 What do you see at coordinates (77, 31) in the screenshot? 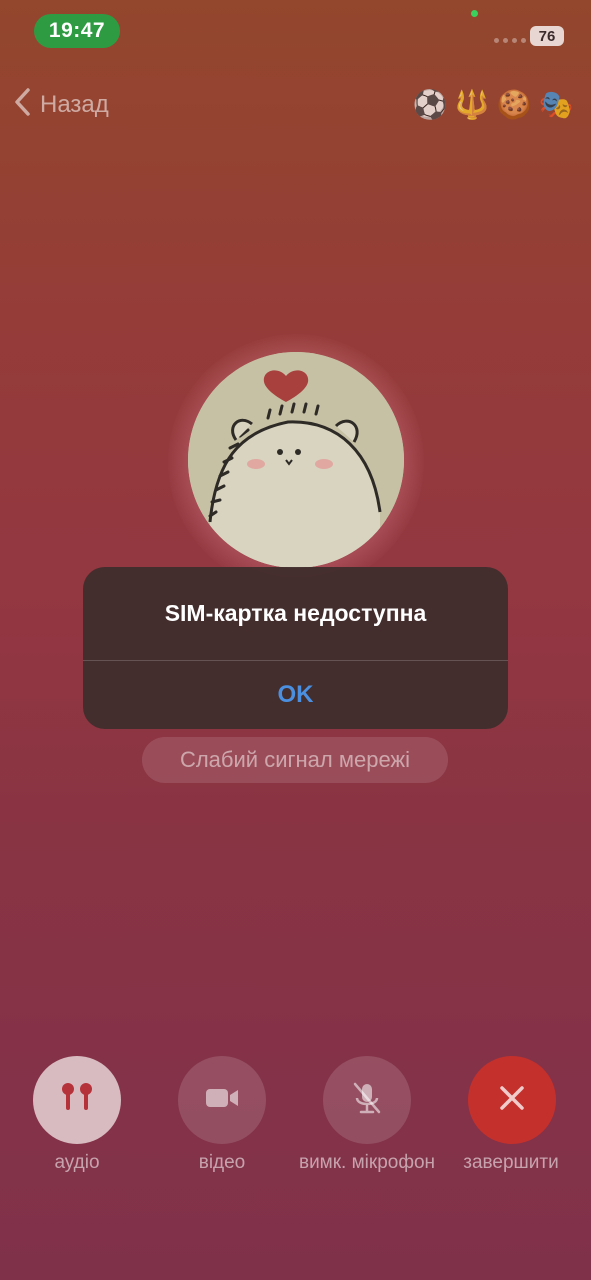
I see `status-time: 19:47` at bounding box center [77, 31].